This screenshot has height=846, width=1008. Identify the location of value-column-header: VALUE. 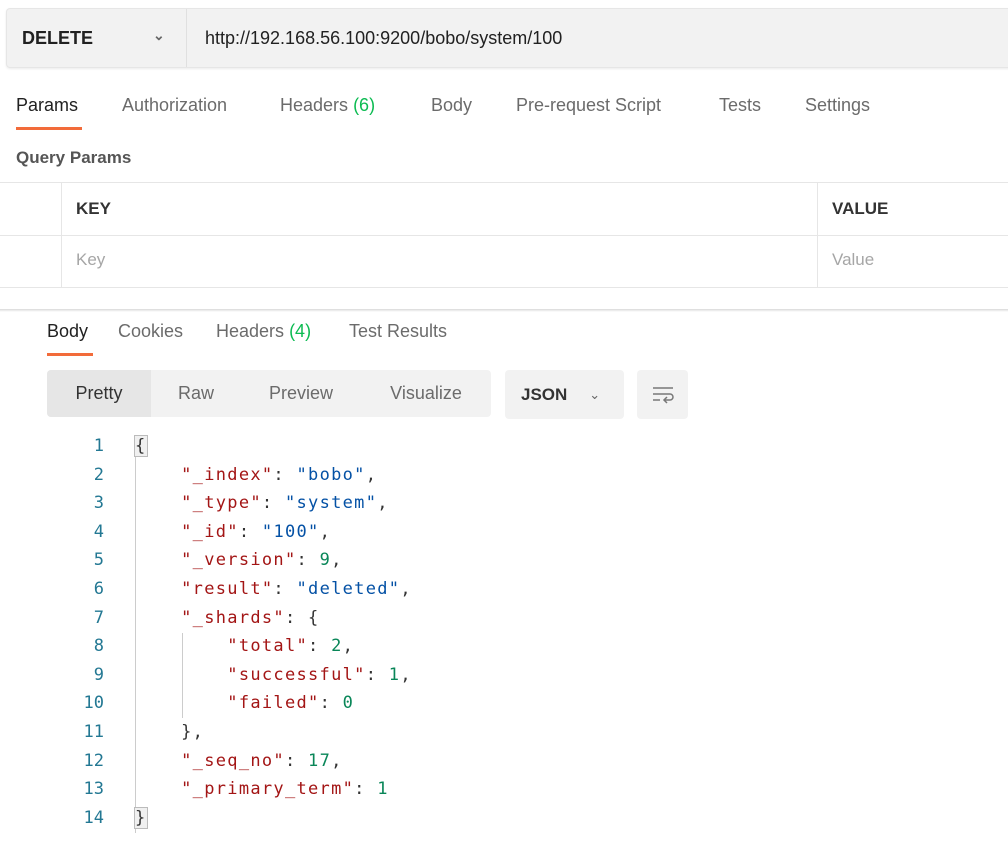
(860, 208).